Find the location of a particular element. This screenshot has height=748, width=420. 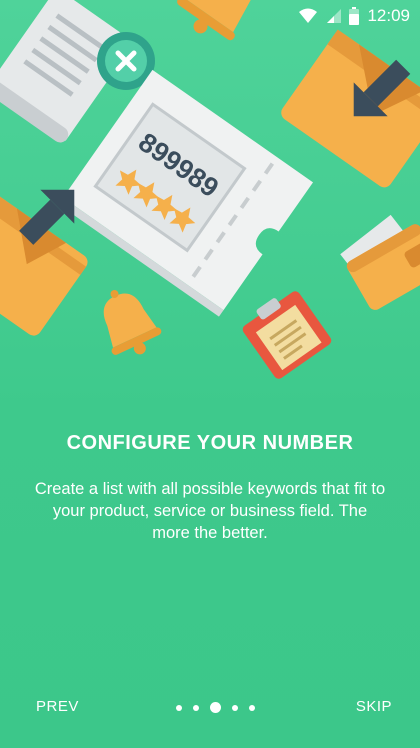

bell-top-icon is located at coordinates (216, 20).